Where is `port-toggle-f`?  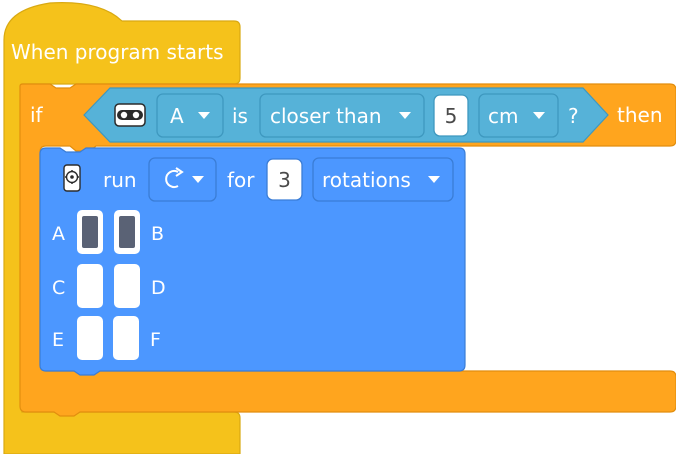 port-toggle-f is located at coordinates (126, 338).